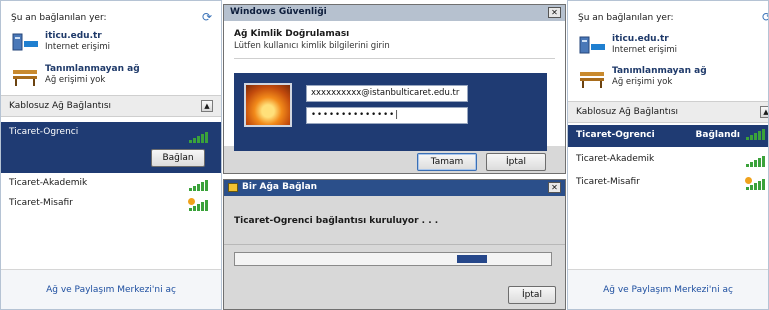 The image size is (769, 310). Describe the element at coordinates (280, 187) in the screenshot. I see `connect-title: Bir Ağa Bağlan` at that location.